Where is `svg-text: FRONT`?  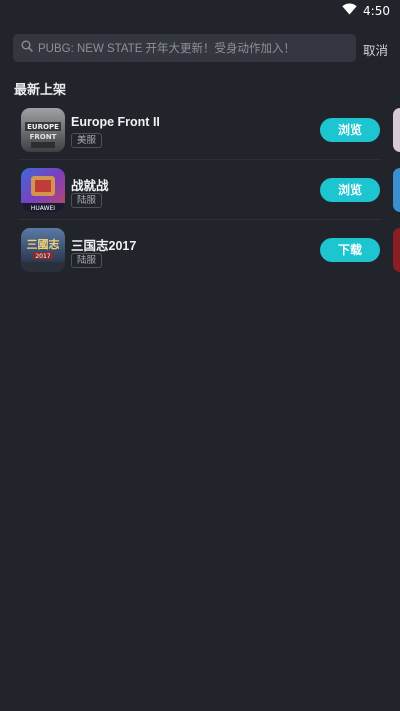 svg-text: FRONT is located at coordinates (43, 137).